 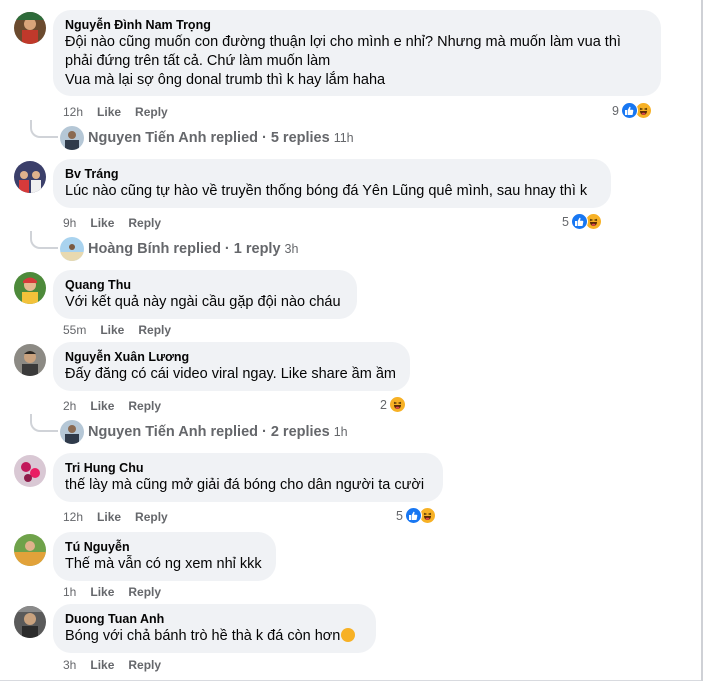 I want to click on comment-actions: 9h Like Reply, so click(x=112, y=223).